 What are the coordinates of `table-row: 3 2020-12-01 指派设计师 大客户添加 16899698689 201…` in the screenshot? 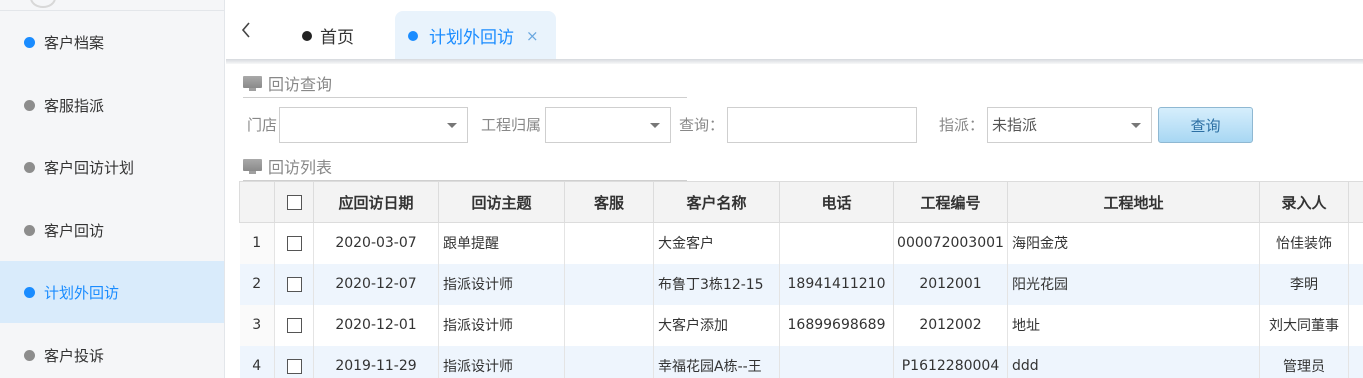 It's located at (801, 325).